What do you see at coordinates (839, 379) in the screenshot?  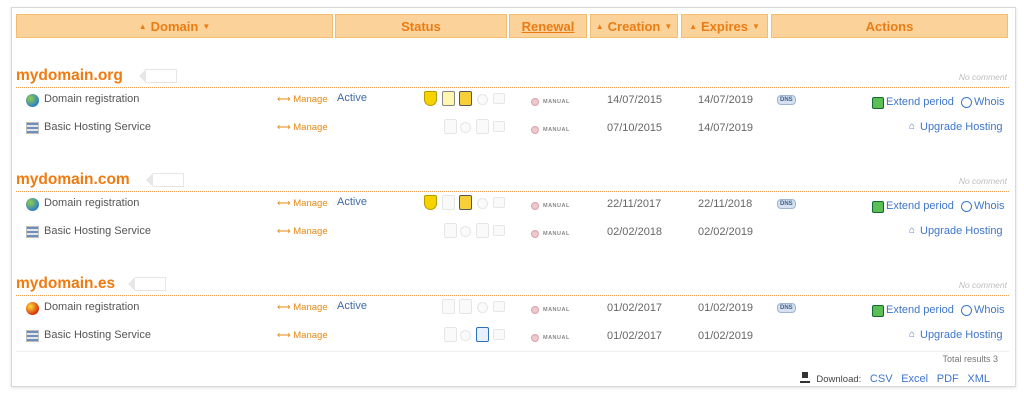 I see `download-label: Download:` at bounding box center [839, 379].